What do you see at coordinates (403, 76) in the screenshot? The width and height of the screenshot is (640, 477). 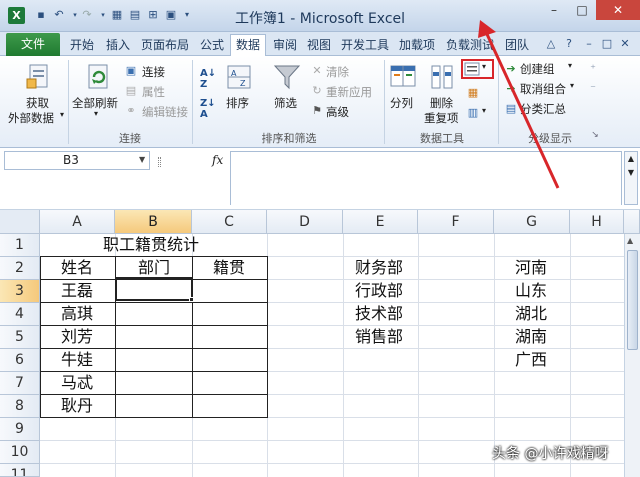 I see `text-to-columns-icon` at bounding box center [403, 76].